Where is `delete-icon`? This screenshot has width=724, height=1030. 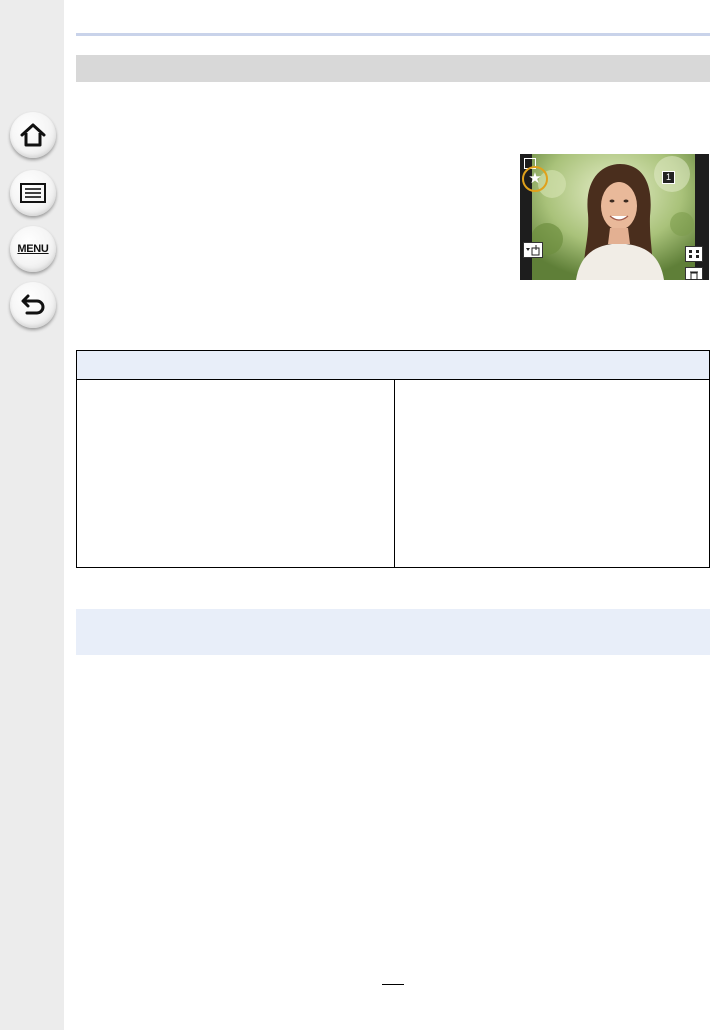 delete-icon is located at coordinates (694, 273).